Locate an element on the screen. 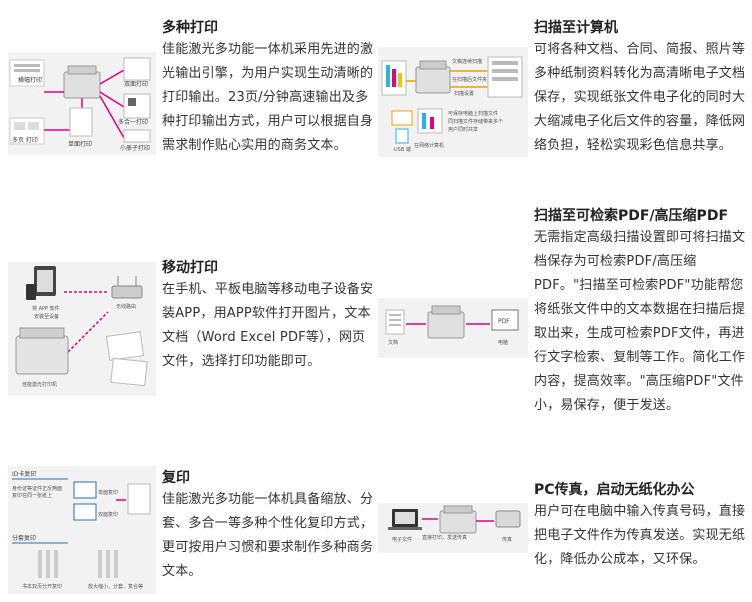  label-multipage-print: 多页 打印 is located at coordinates (25, 140).